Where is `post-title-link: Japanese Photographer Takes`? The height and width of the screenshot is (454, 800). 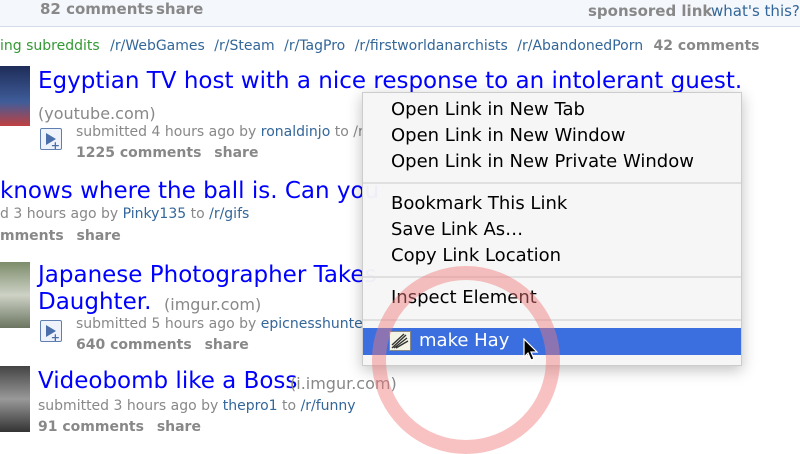
post-title-link: Japanese Photographer Takes is located at coordinates (207, 275).